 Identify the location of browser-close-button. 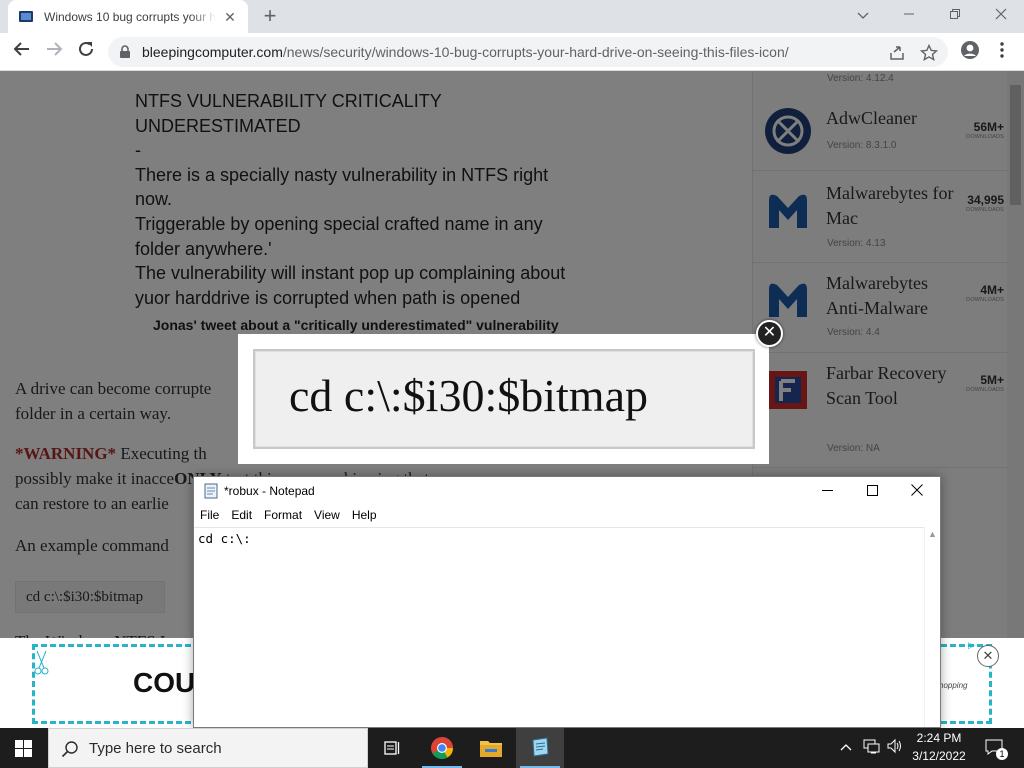
(1001, 15).